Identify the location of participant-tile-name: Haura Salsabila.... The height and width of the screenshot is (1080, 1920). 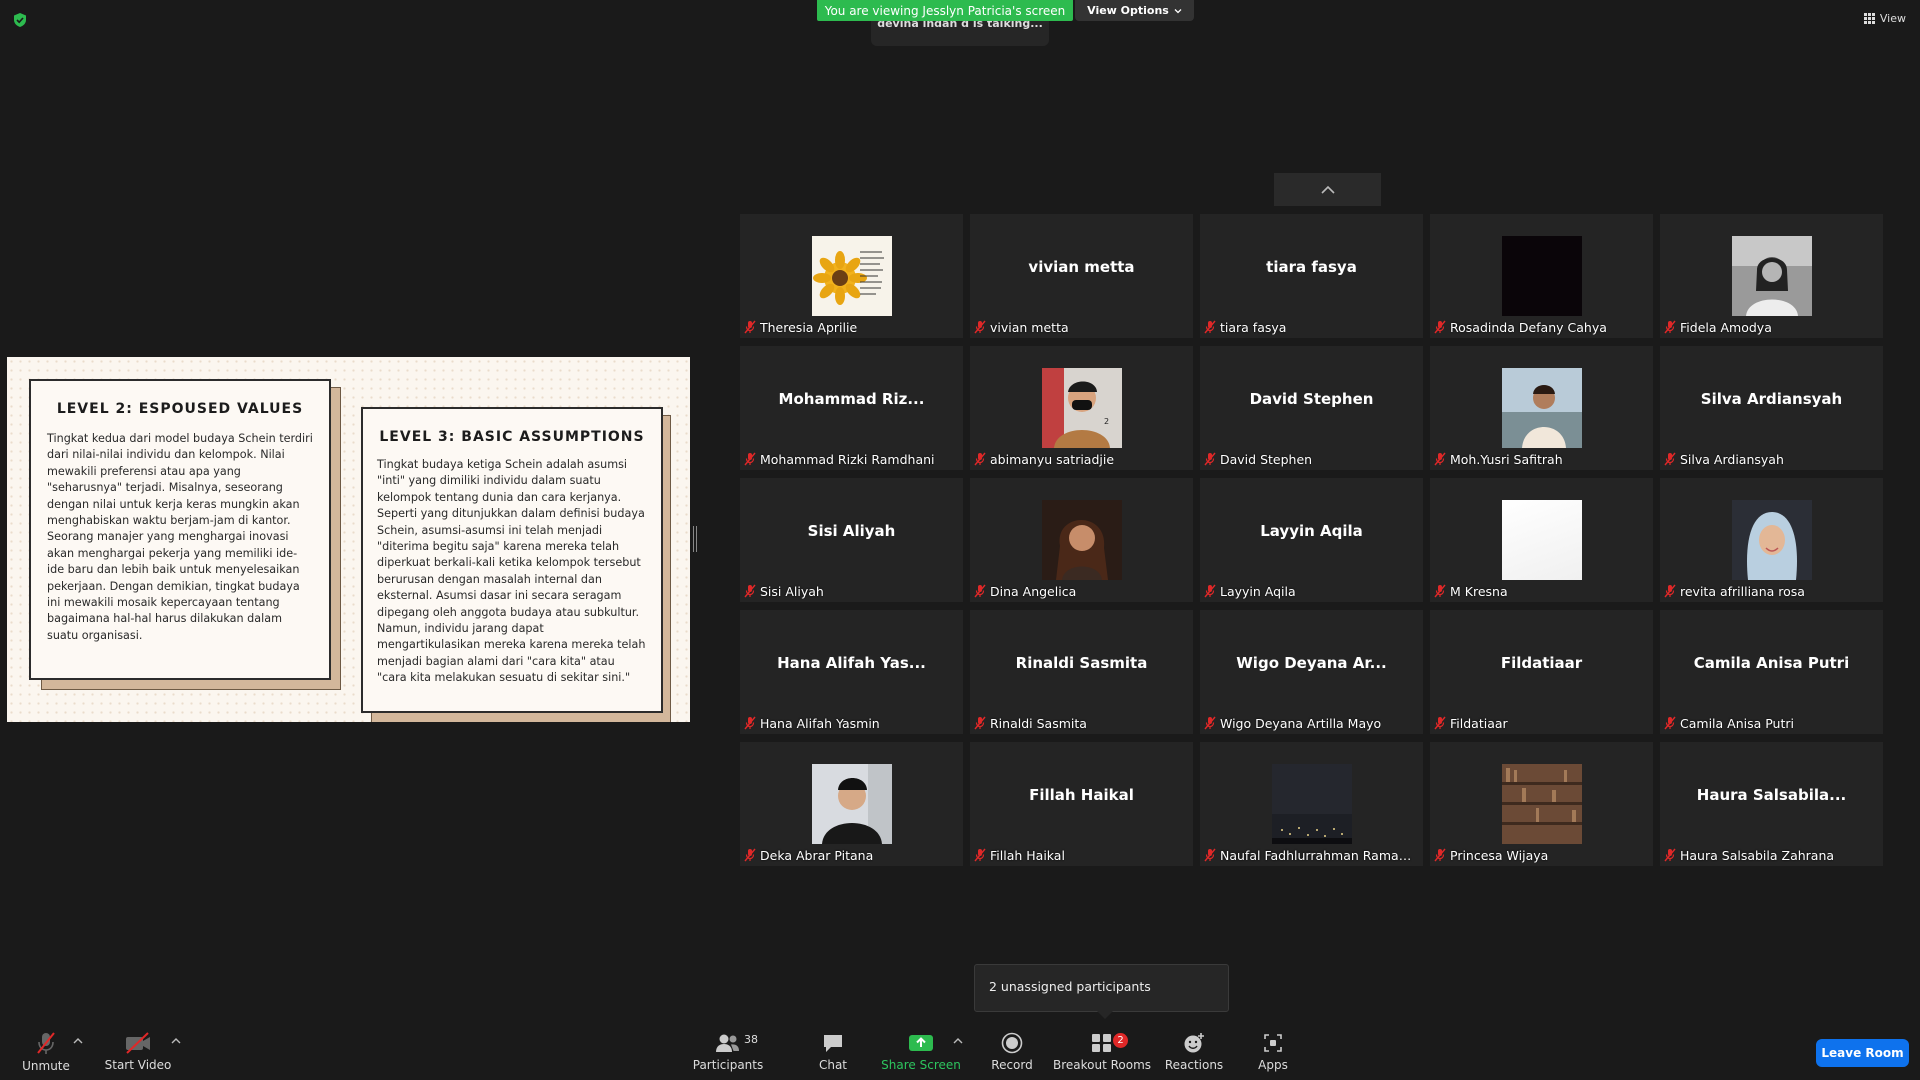
(1771, 795).